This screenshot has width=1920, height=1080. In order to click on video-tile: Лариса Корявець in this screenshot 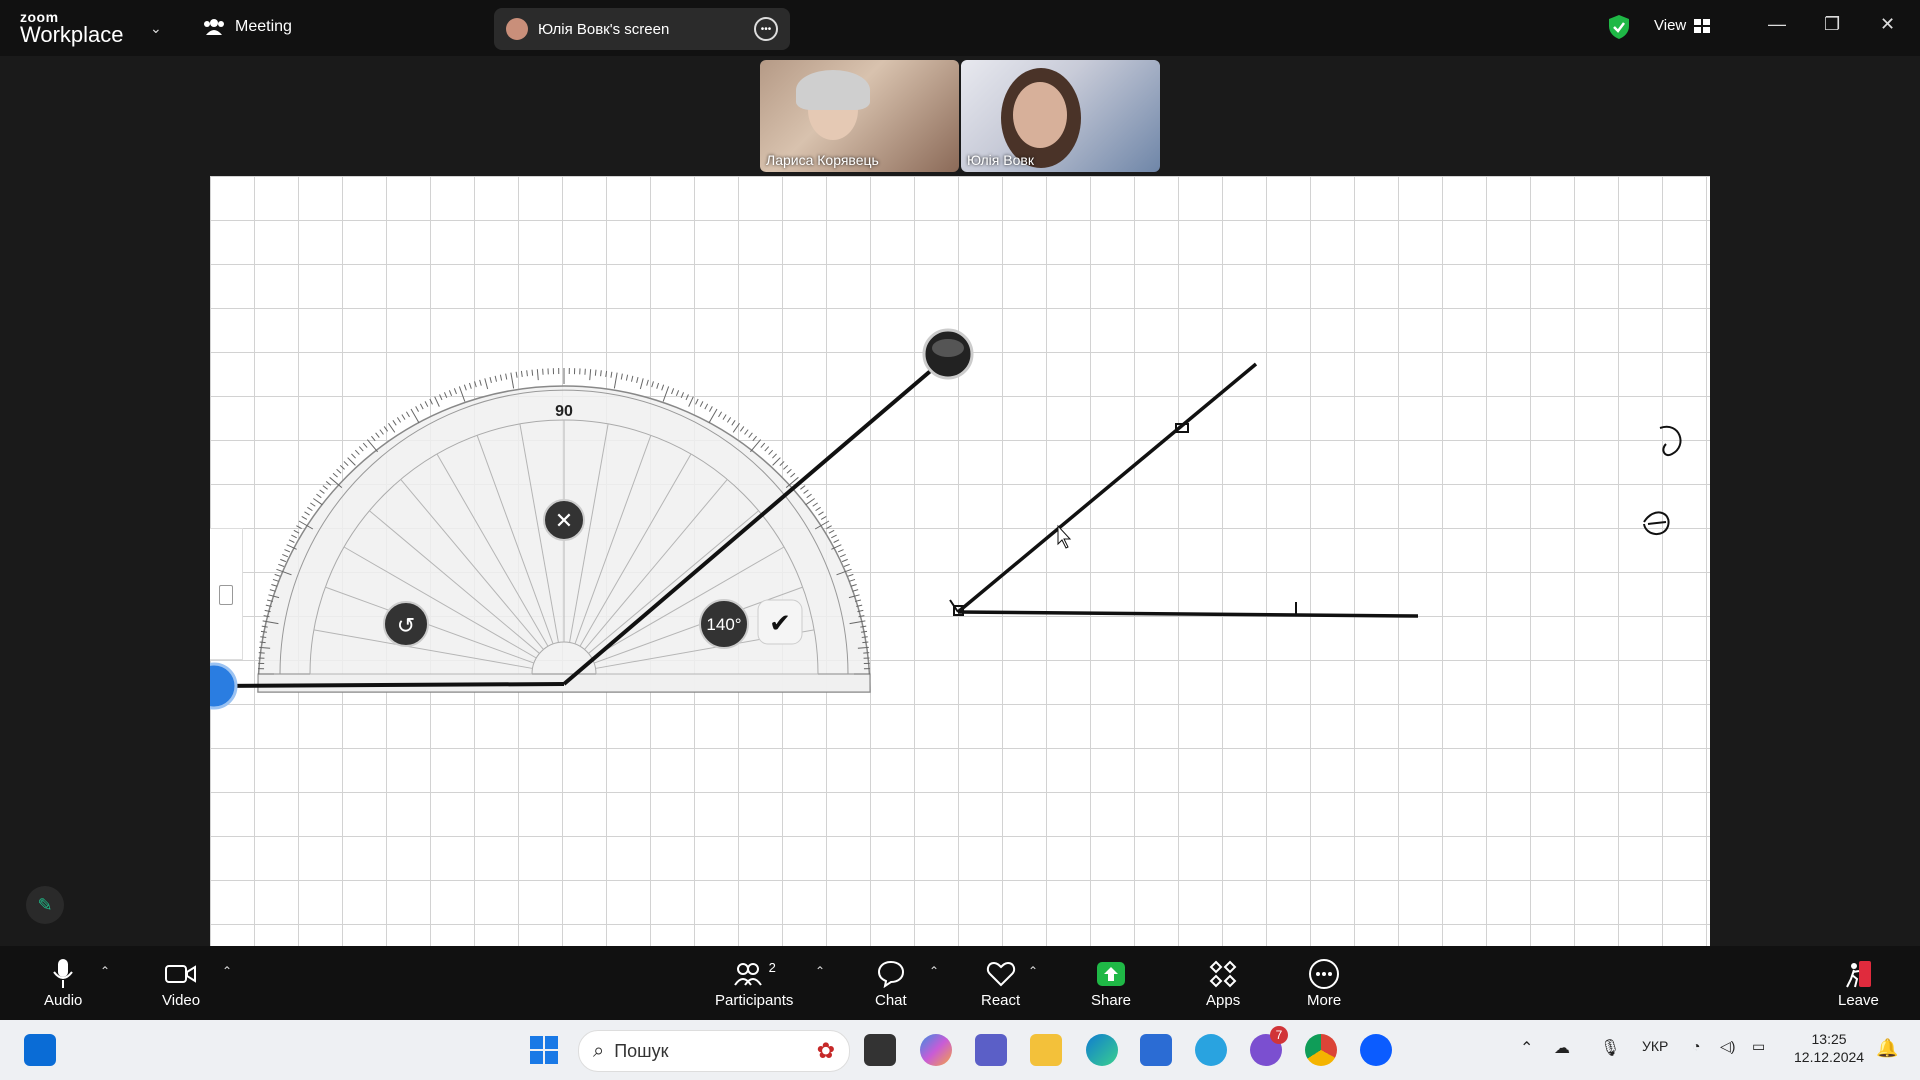, I will do `click(859, 116)`.